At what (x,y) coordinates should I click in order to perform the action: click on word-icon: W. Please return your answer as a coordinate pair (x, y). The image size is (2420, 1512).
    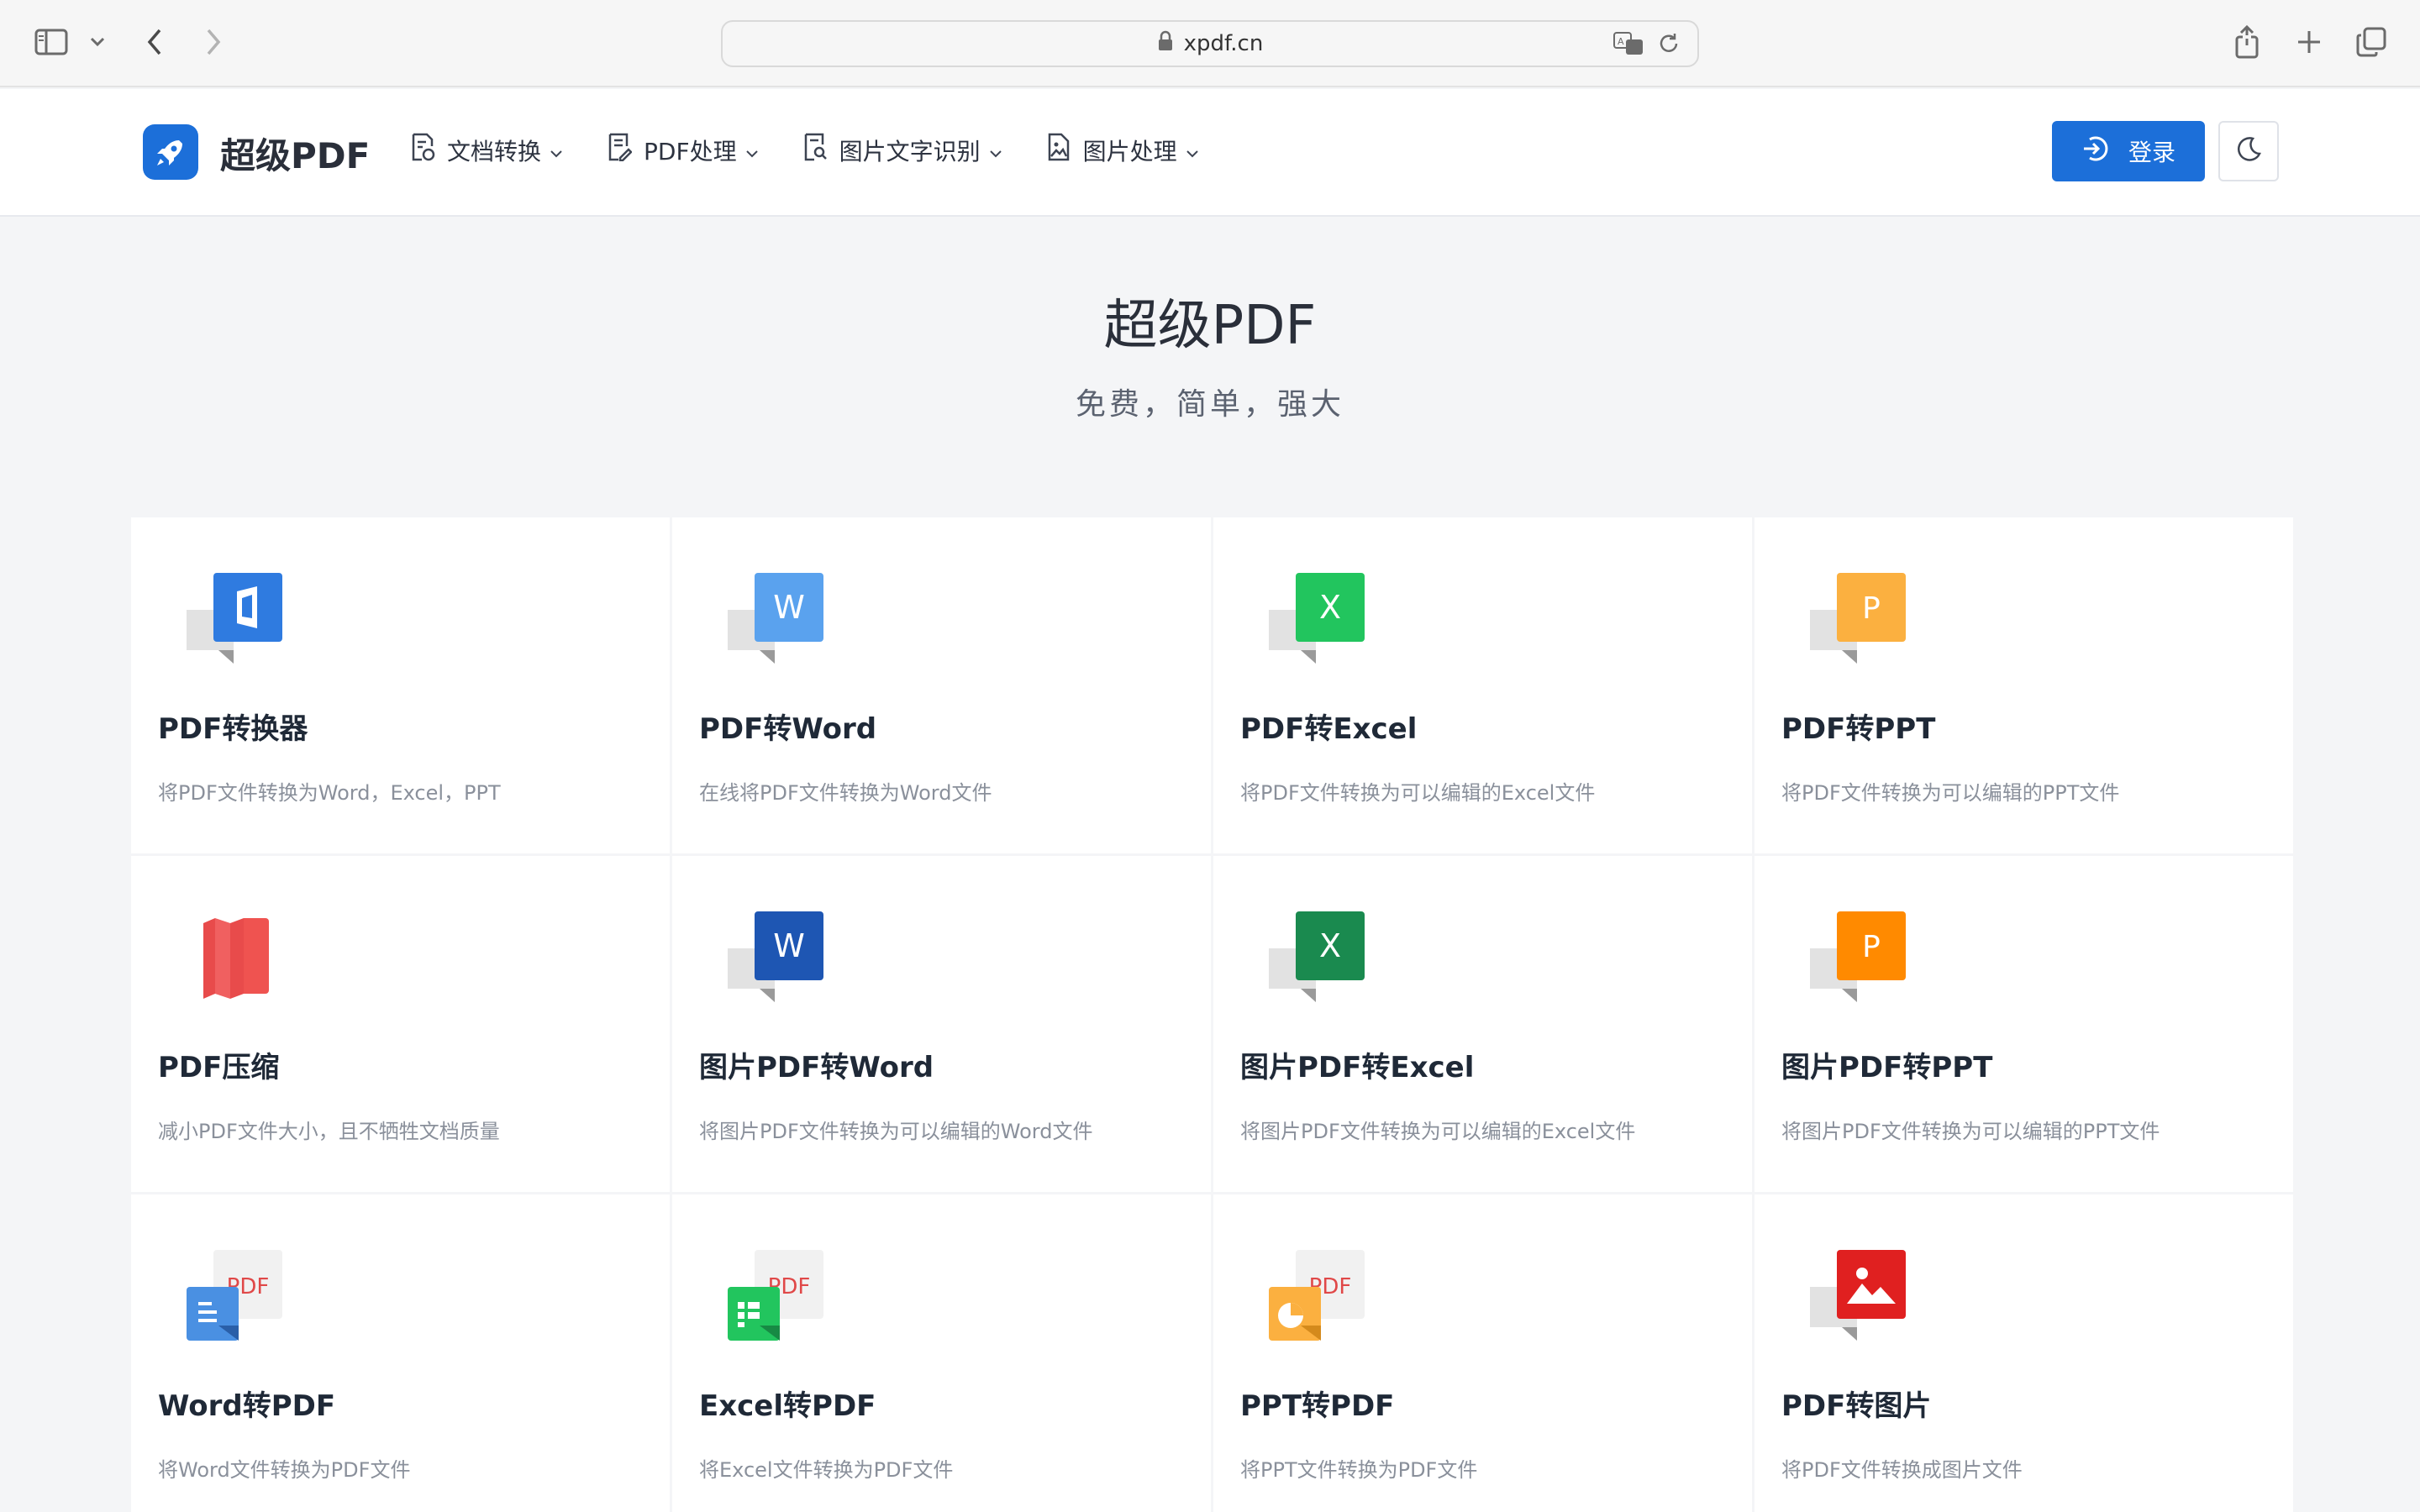
    Looking at the image, I should click on (777, 621).